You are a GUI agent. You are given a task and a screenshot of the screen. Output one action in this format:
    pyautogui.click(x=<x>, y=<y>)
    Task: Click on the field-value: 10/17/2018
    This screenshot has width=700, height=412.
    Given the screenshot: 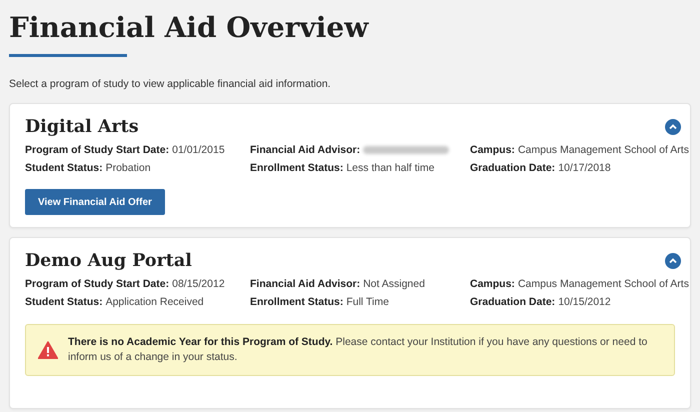 What is the action you would take?
    pyautogui.click(x=584, y=168)
    